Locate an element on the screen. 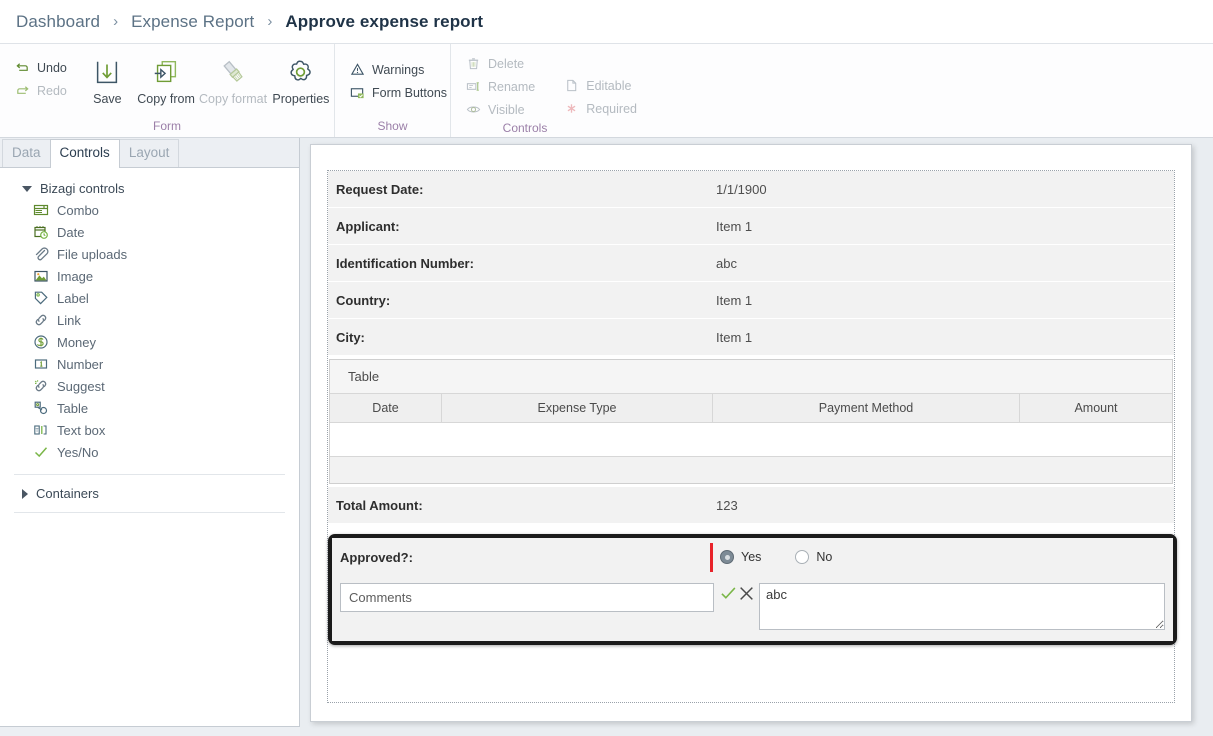 The height and width of the screenshot is (736, 1213). visible-control-button: Visible is located at coordinates (500, 109).